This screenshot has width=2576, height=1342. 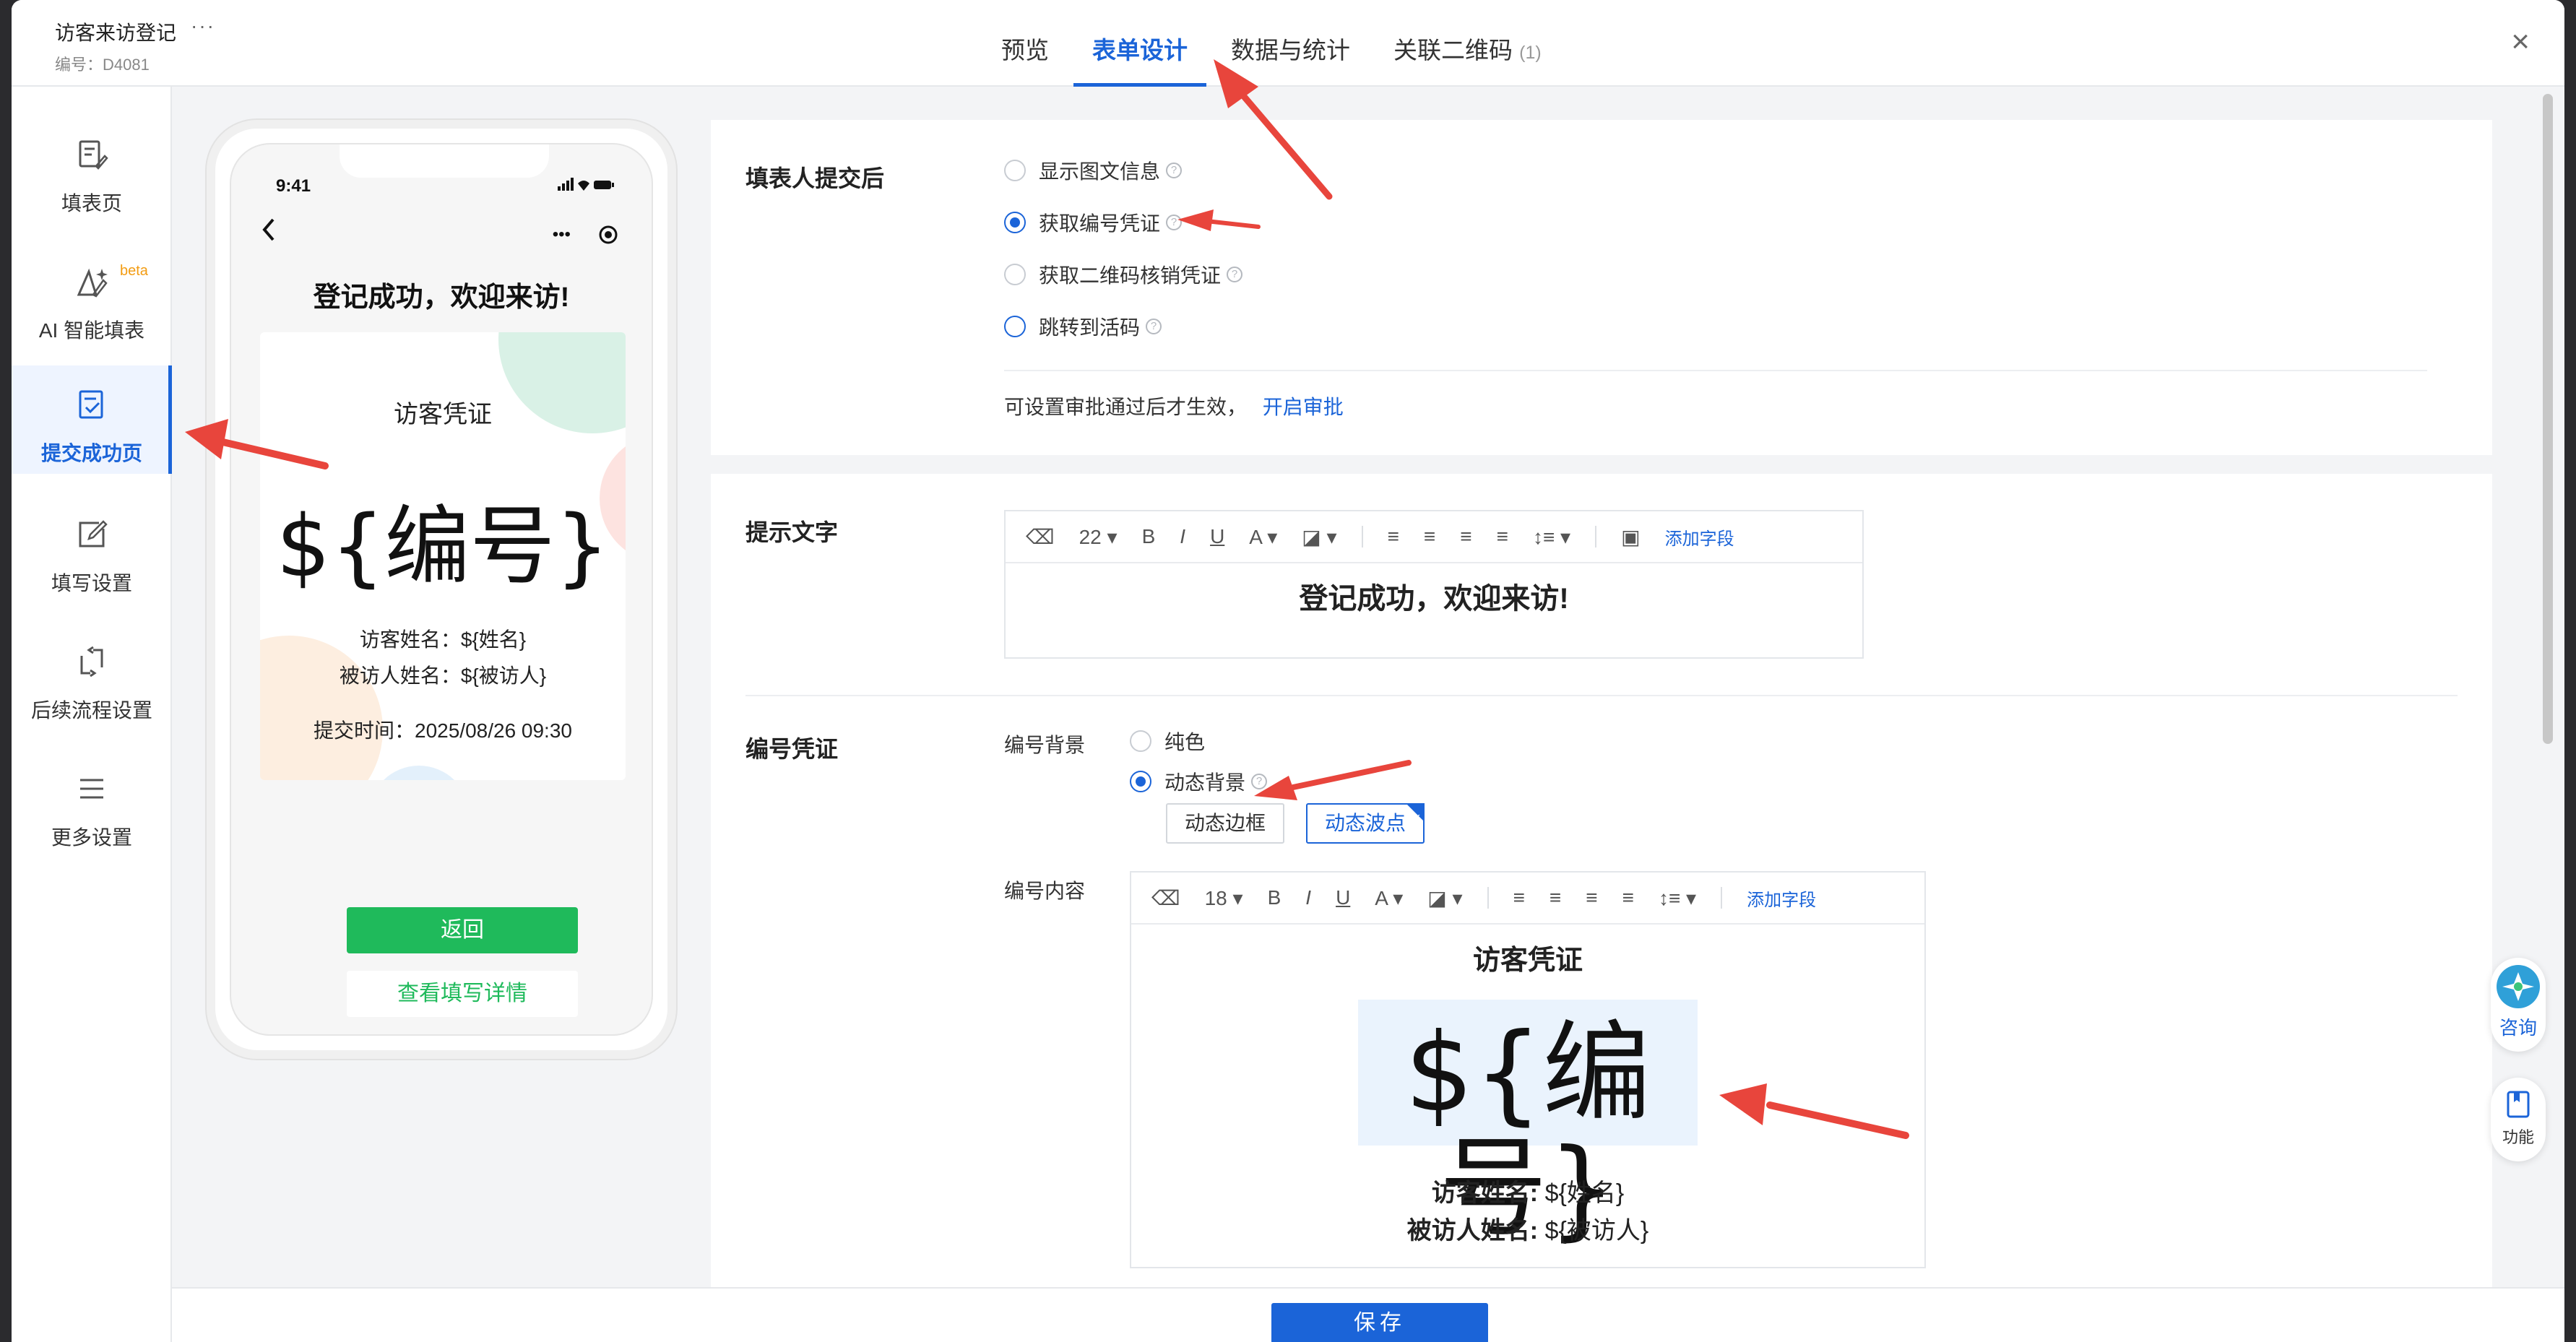 What do you see at coordinates (92, 677) in the screenshot?
I see `sidebar-item-flow-settings: 后续流程设置` at bounding box center [92, 677].